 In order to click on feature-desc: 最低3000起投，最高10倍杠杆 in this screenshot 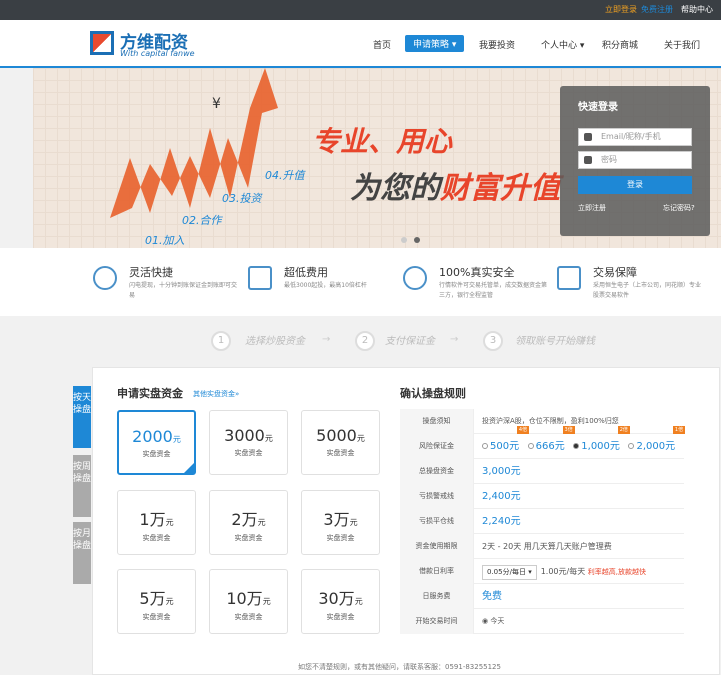, I will do `click(325, 285)`.